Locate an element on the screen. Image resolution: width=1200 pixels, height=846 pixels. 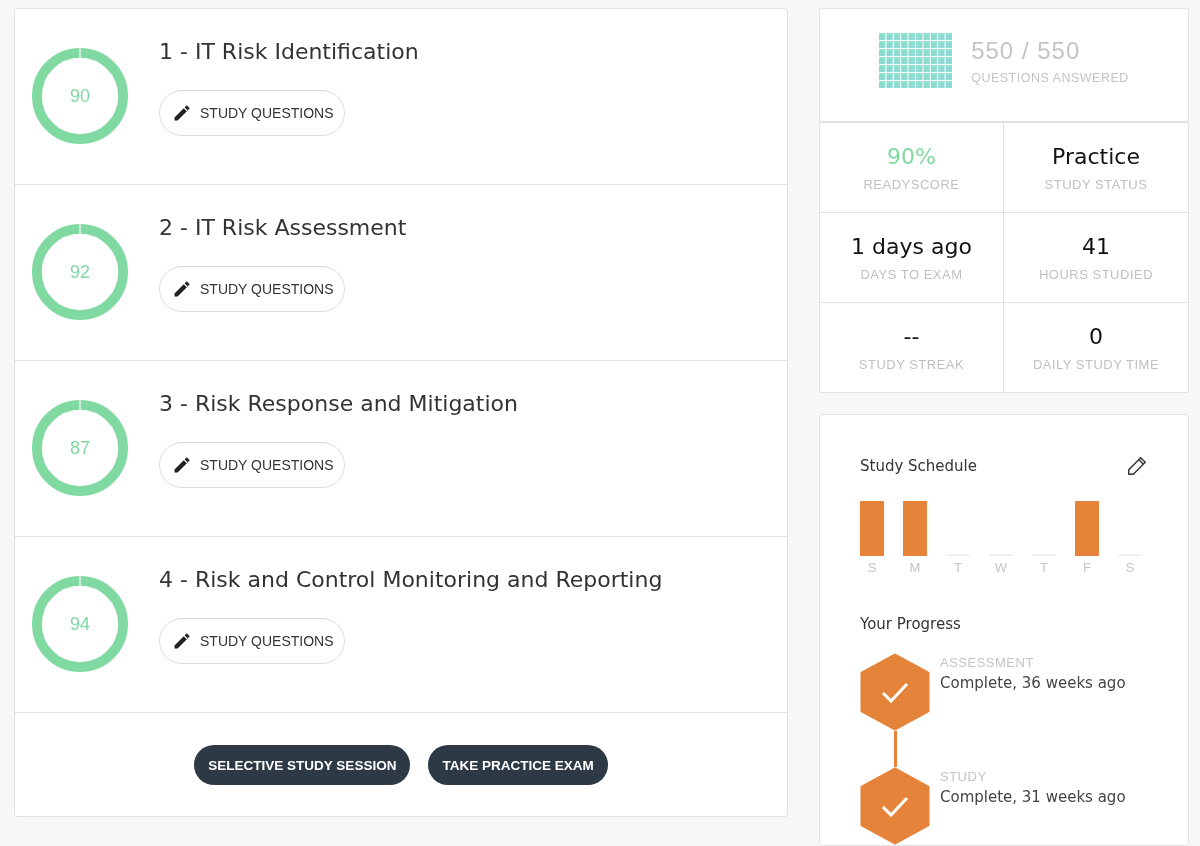
stage-status: Complete, 36 weeks ago is located at coordinates (1033, 683).